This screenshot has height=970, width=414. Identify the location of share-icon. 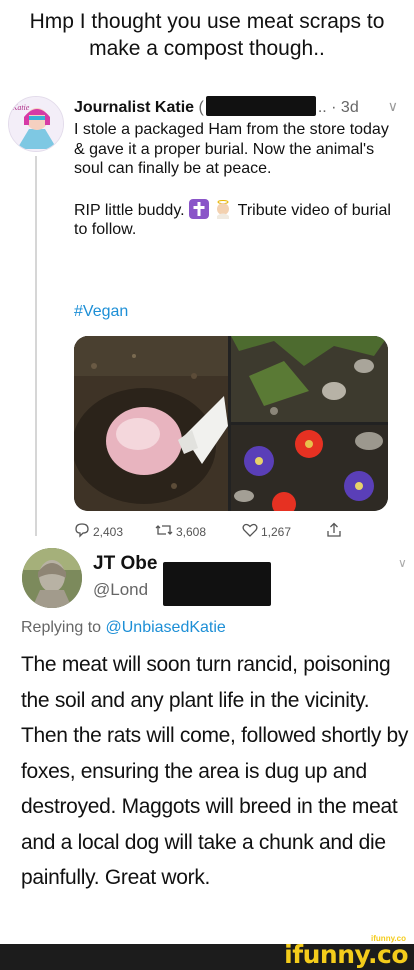
(334, 531).